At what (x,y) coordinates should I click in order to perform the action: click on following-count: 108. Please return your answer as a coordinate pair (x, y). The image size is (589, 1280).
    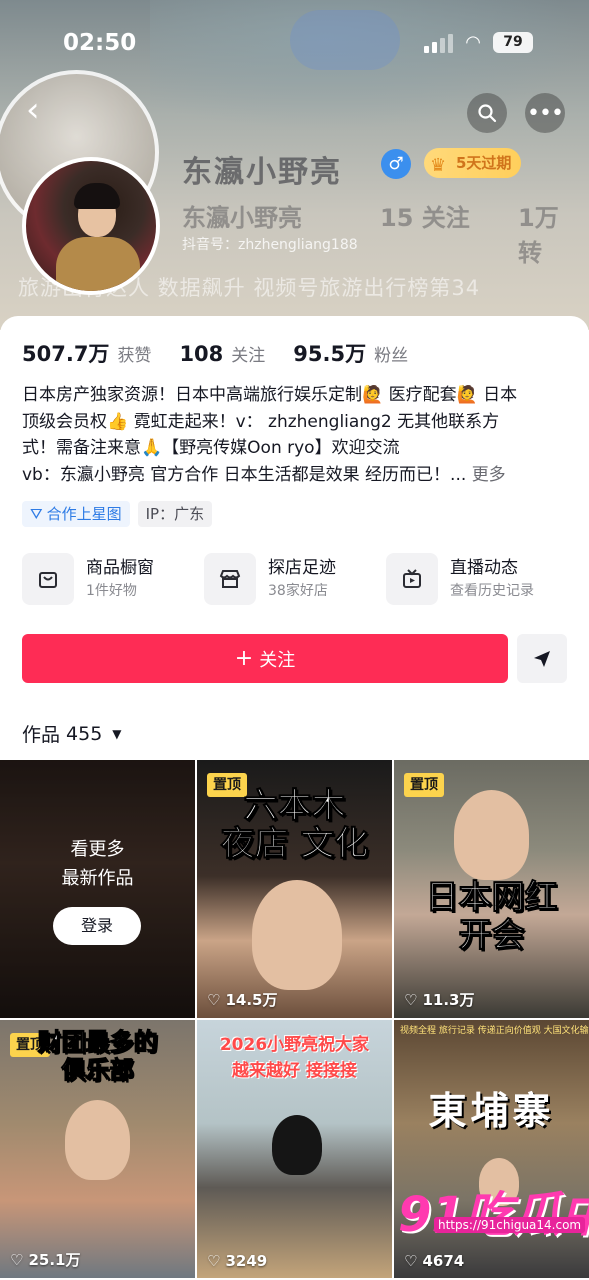
    Looking at the image, I should click on (201, 354).